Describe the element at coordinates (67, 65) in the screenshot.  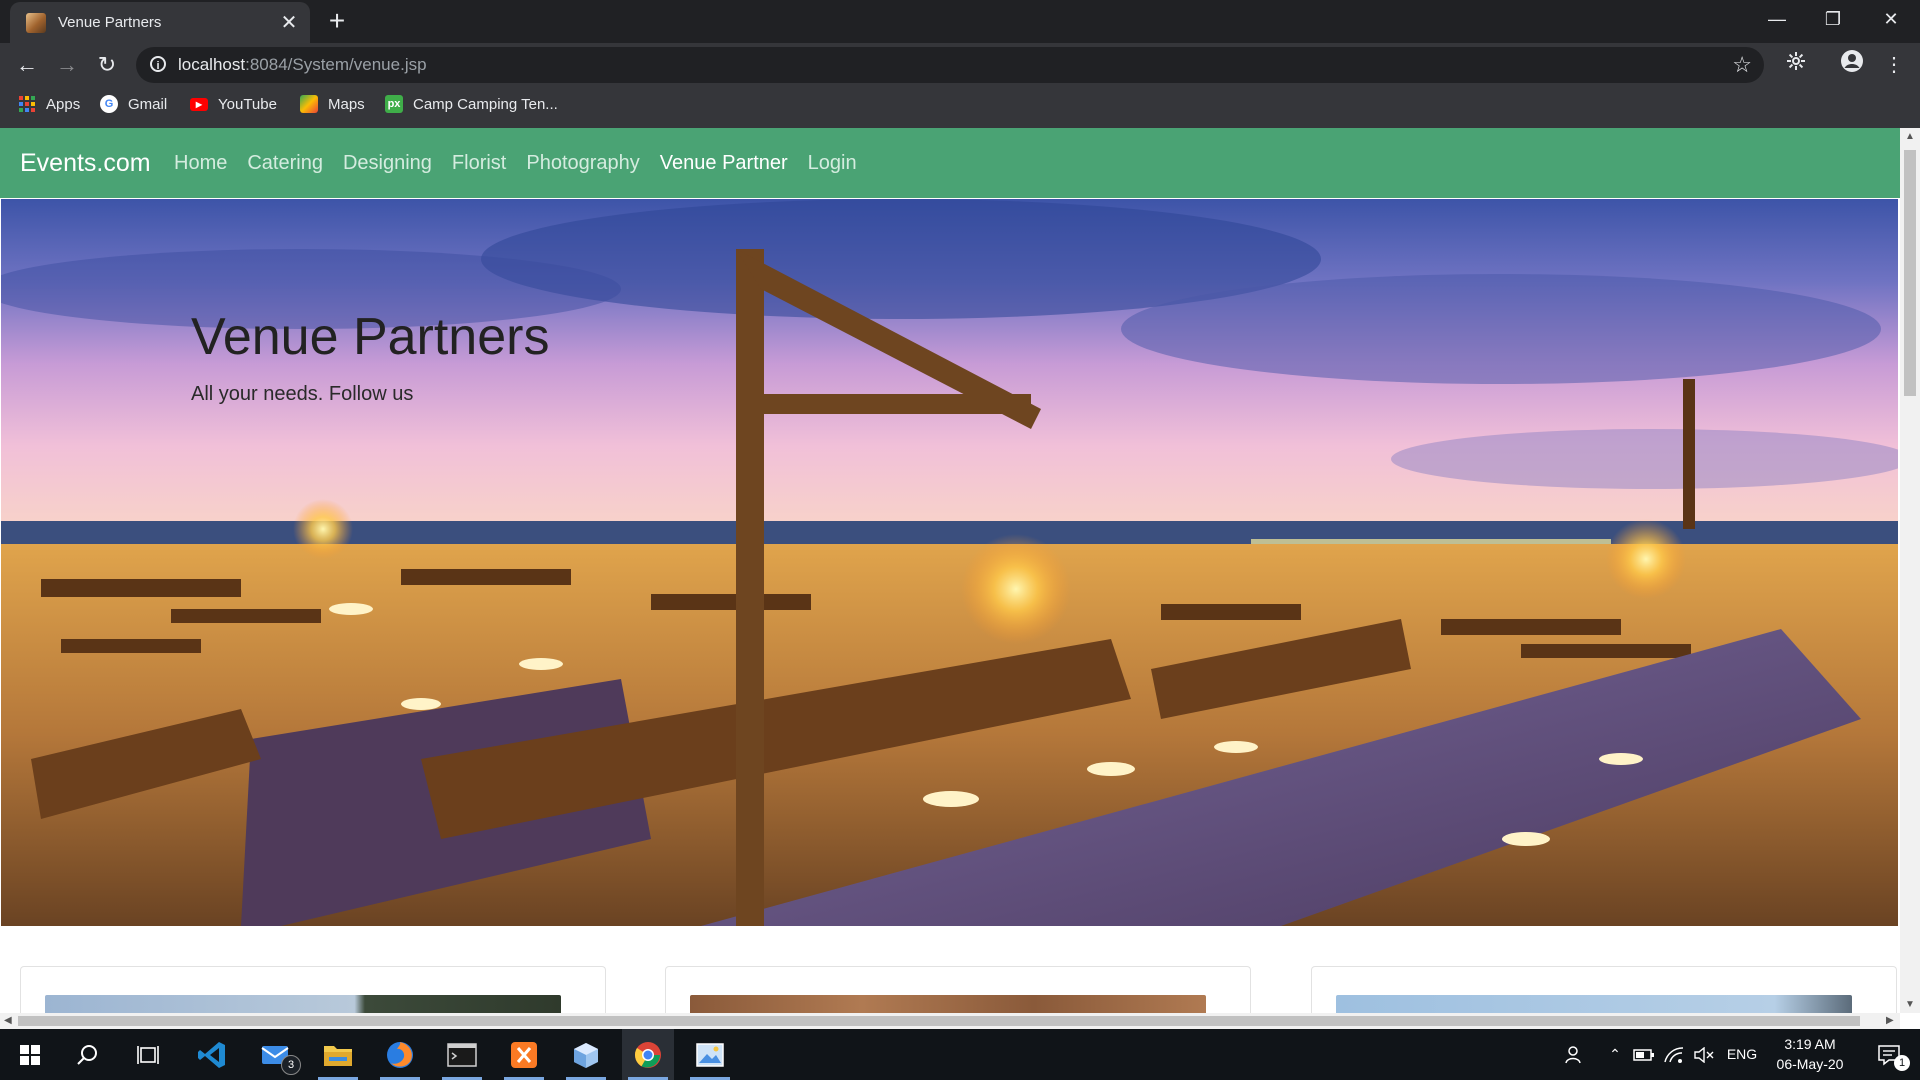
I see `forward-button: →` at that location.